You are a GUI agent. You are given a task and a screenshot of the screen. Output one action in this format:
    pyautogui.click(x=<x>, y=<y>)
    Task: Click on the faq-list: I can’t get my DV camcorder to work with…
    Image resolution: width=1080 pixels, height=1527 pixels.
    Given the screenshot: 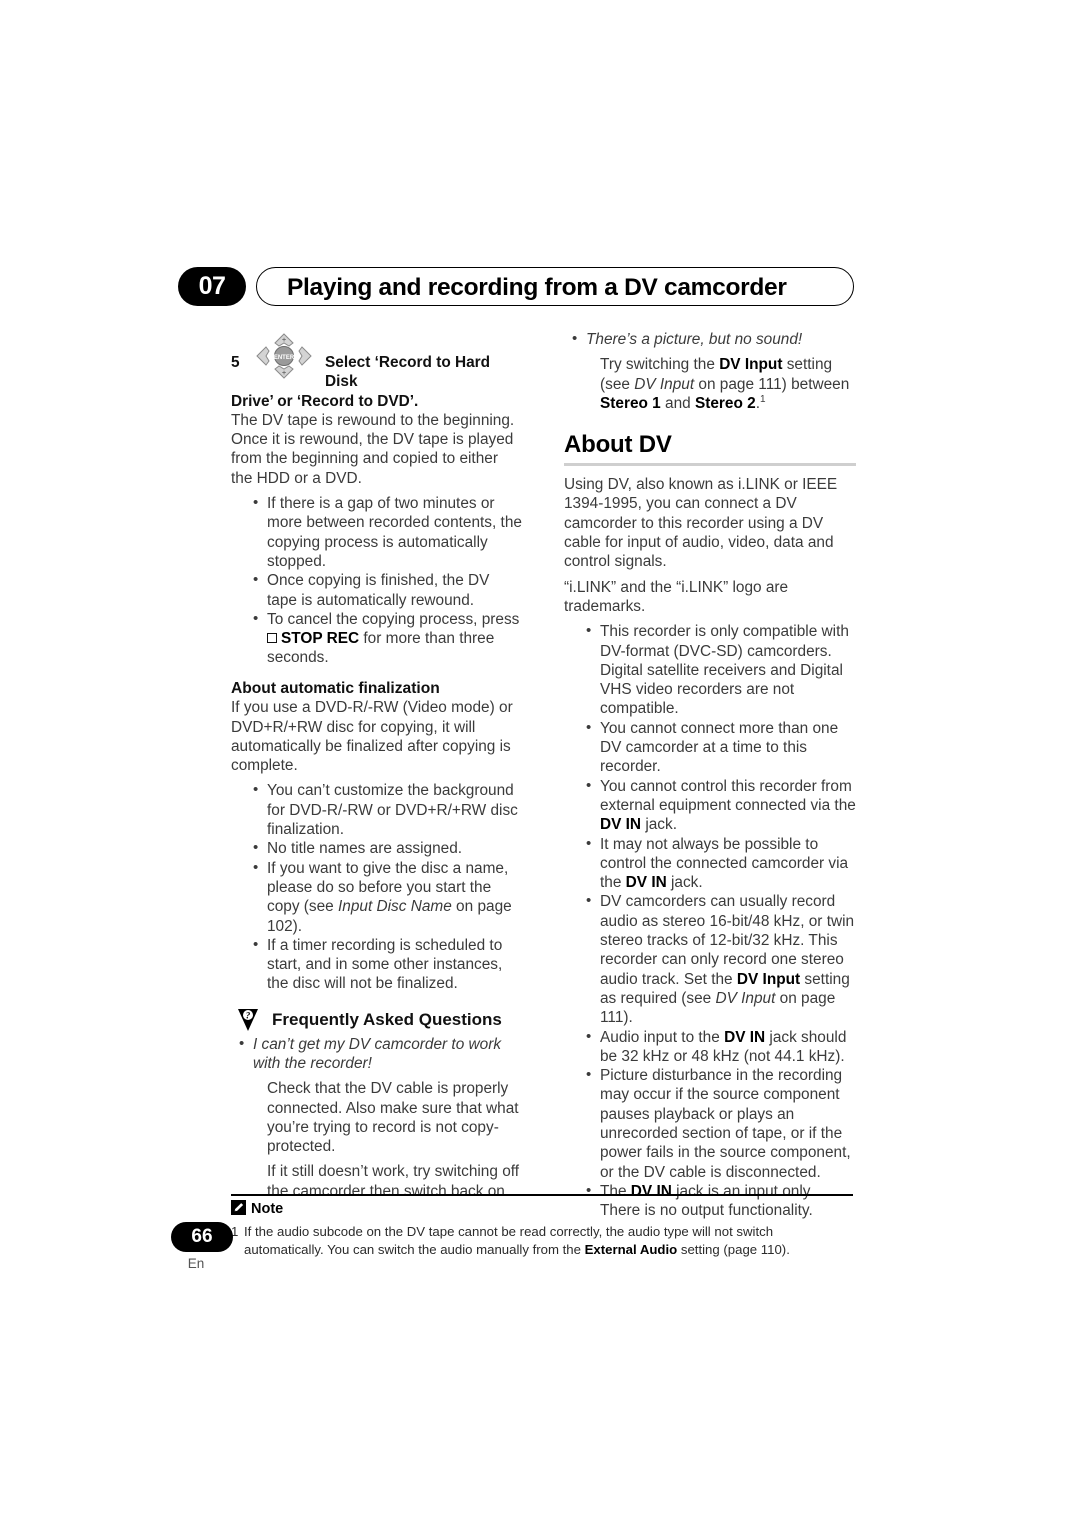 What is the action you would take?
    pyautogui.click(x=377, y=1054)
    